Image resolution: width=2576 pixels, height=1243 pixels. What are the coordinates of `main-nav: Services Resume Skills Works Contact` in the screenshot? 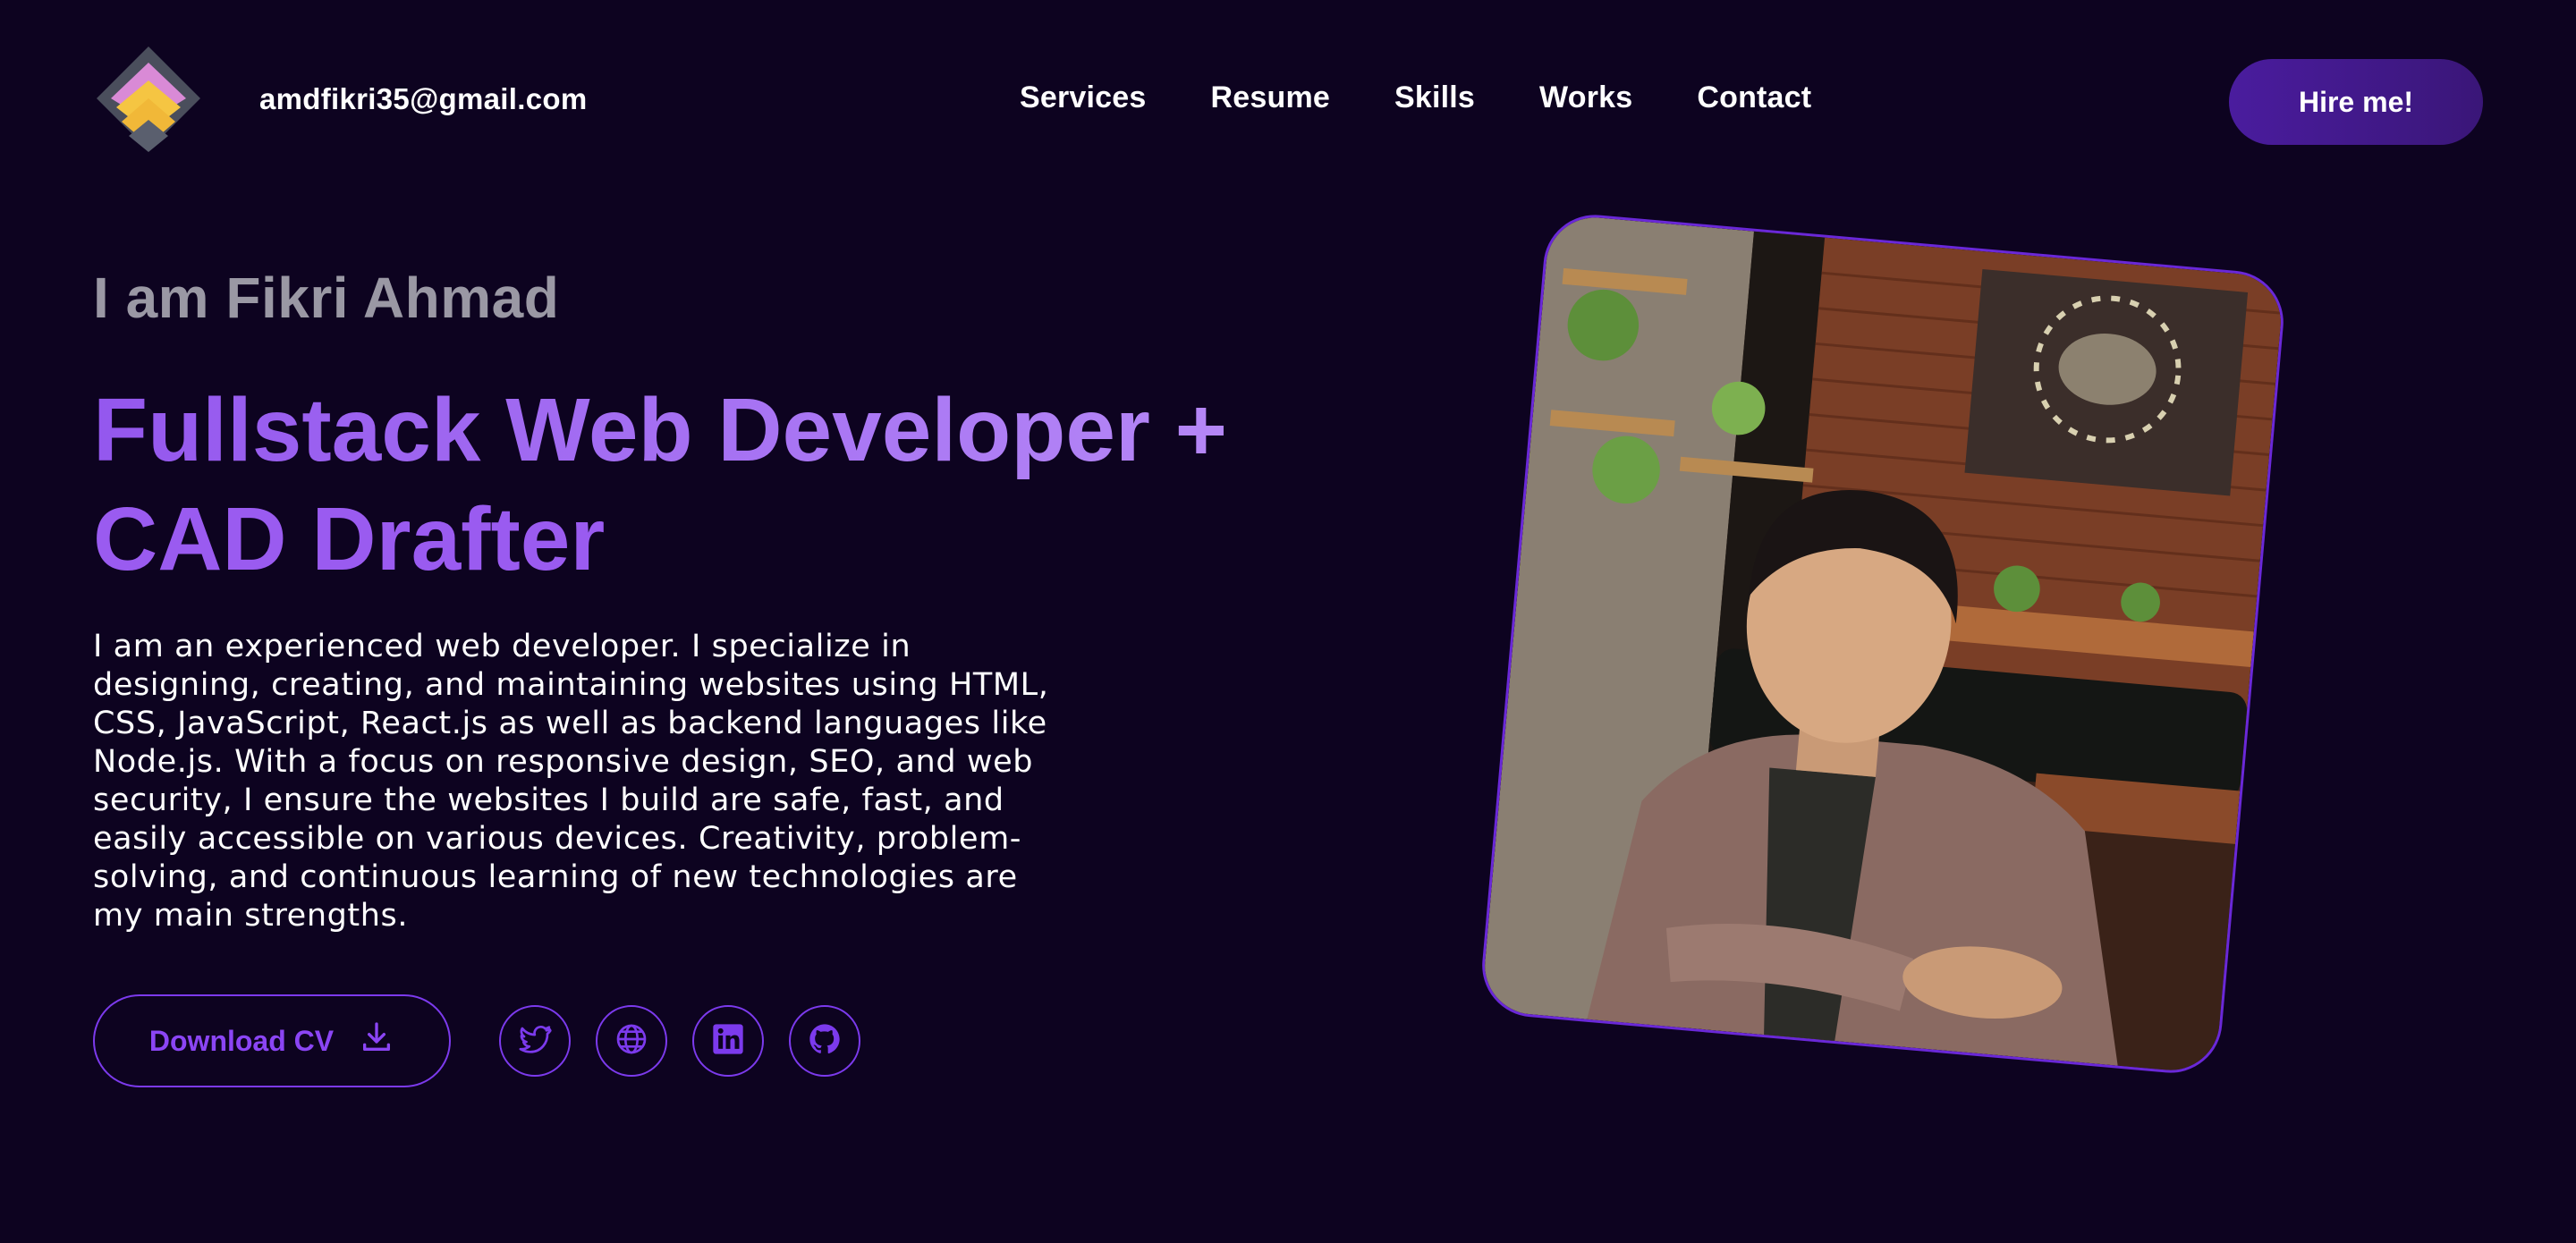 It's located at (1415, 97).